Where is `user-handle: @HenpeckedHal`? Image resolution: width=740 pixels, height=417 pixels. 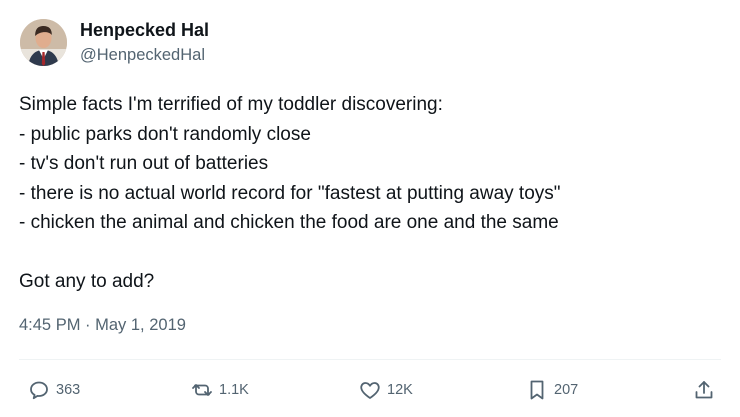
user-handle: @HenpeckedHal is located at coordinates (142, 55).